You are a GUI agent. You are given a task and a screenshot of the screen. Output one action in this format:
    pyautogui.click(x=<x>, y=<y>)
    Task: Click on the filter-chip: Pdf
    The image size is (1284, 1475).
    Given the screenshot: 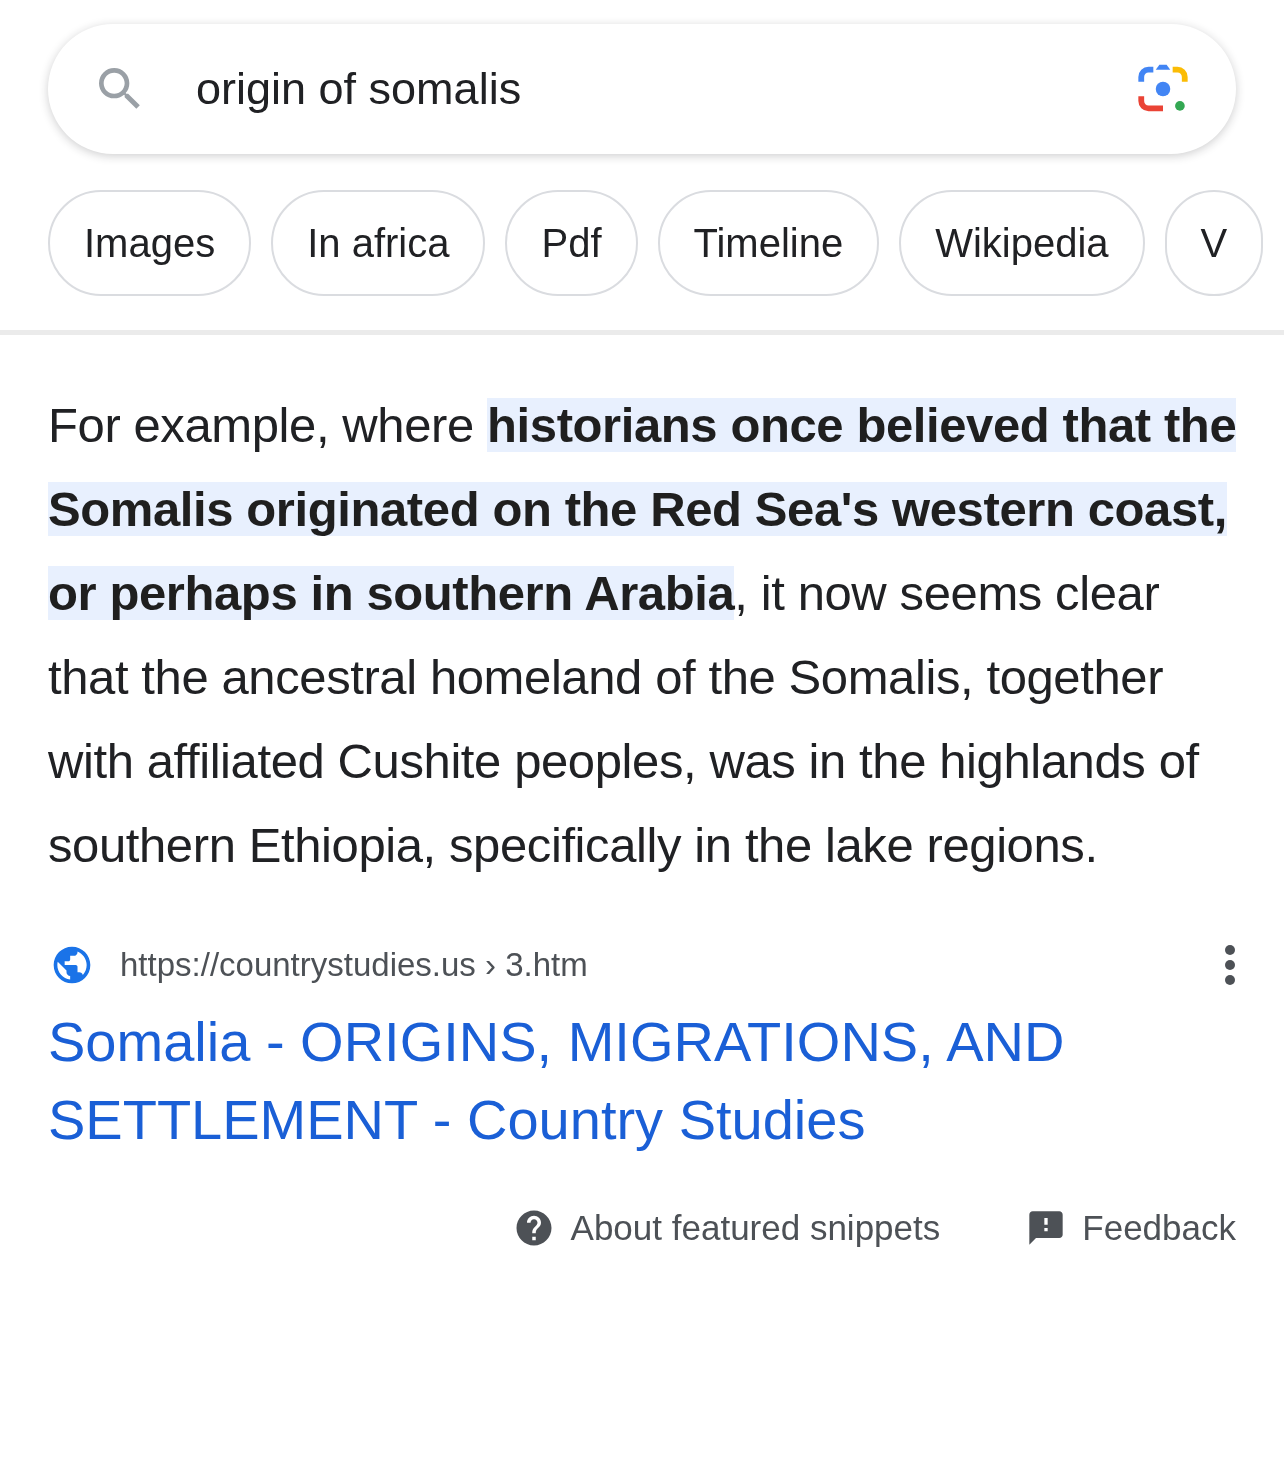 What is the action you would take?
    pyautogui.click(x=571, y=243)
    